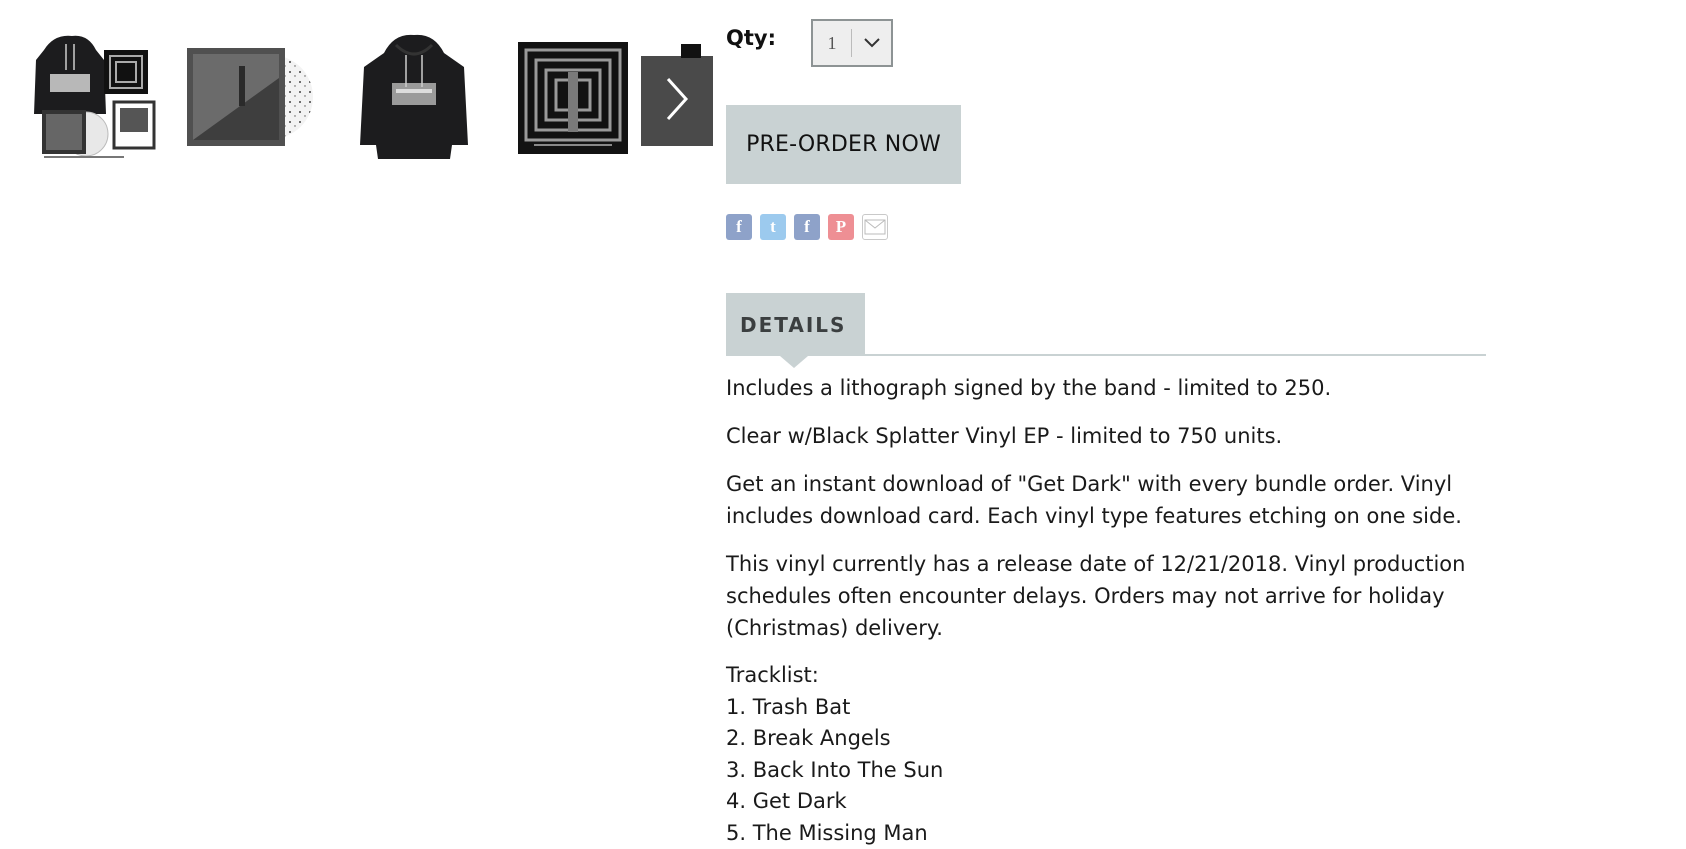  Describe the element at coordinates (1106, 833) in the screenshot. I see `track-item: 5. The Missing Man` at that location.